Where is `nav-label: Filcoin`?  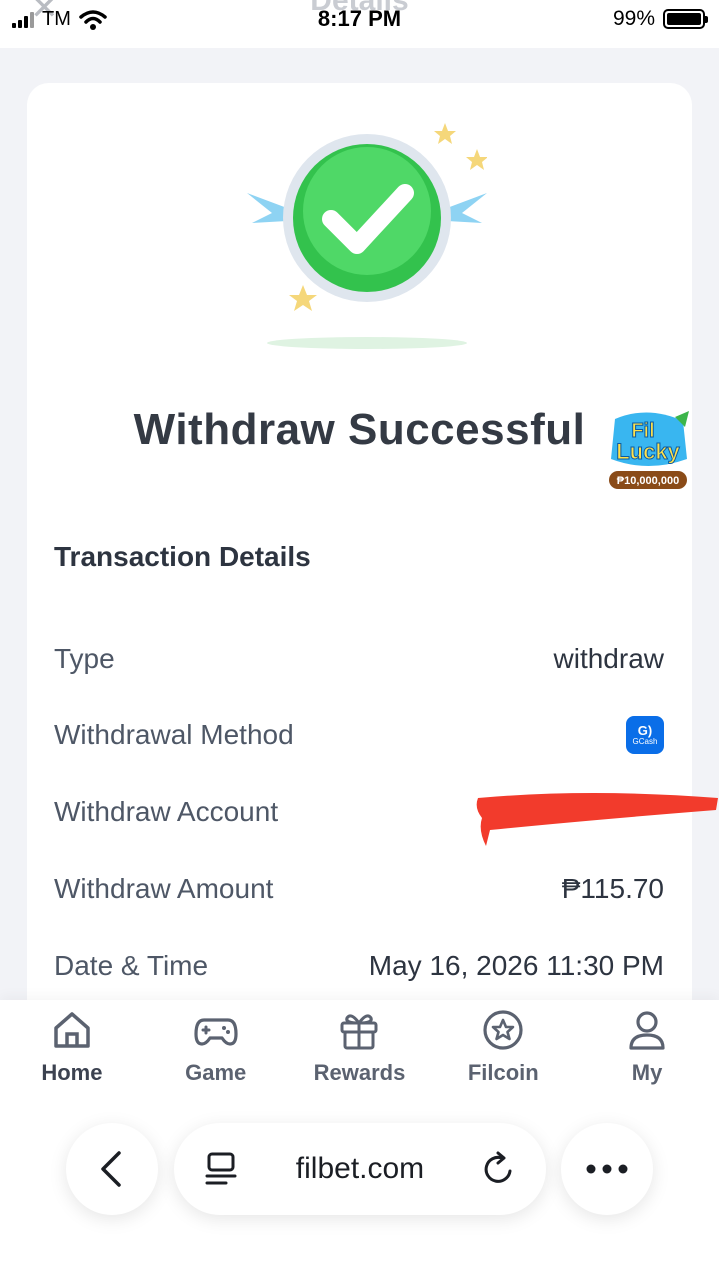
nav-label: Filcoin is located at coordinates (503, 1072).